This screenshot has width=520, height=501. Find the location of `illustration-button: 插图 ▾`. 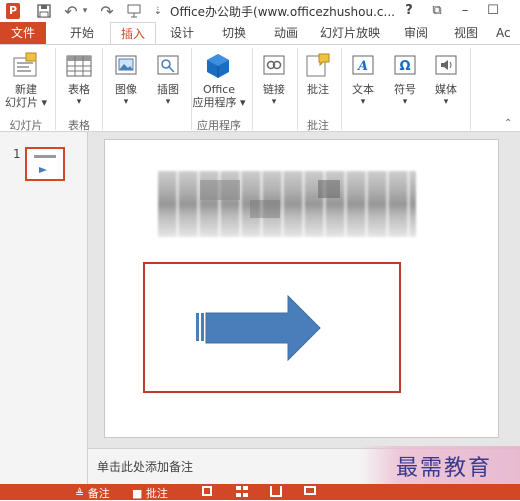

illustration-button: 插图 ▾ is located at coordinates (168, 96).